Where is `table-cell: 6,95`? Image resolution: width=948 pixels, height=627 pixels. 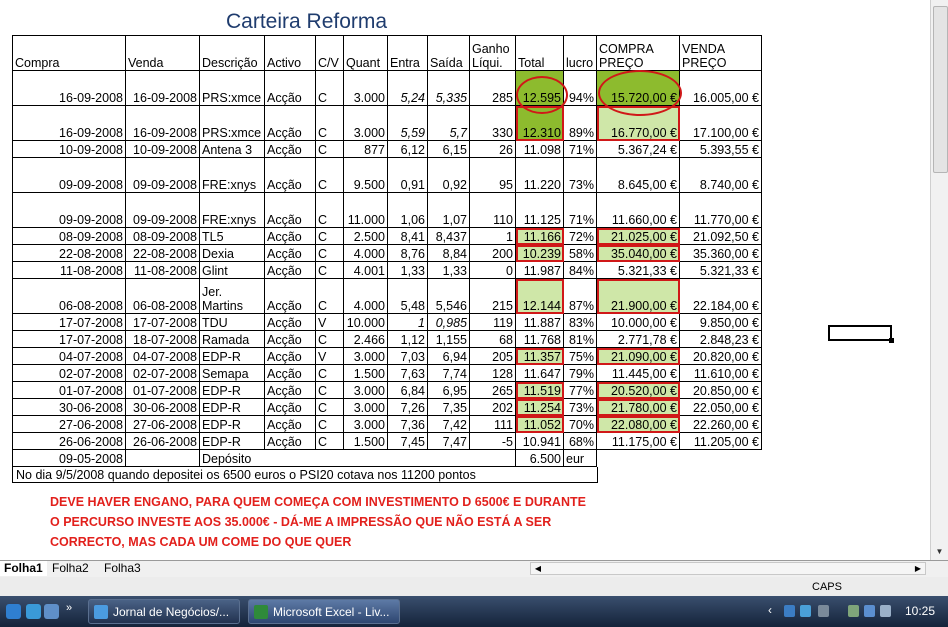
table-cell: 6,95 is located at coordinates (448, 390).